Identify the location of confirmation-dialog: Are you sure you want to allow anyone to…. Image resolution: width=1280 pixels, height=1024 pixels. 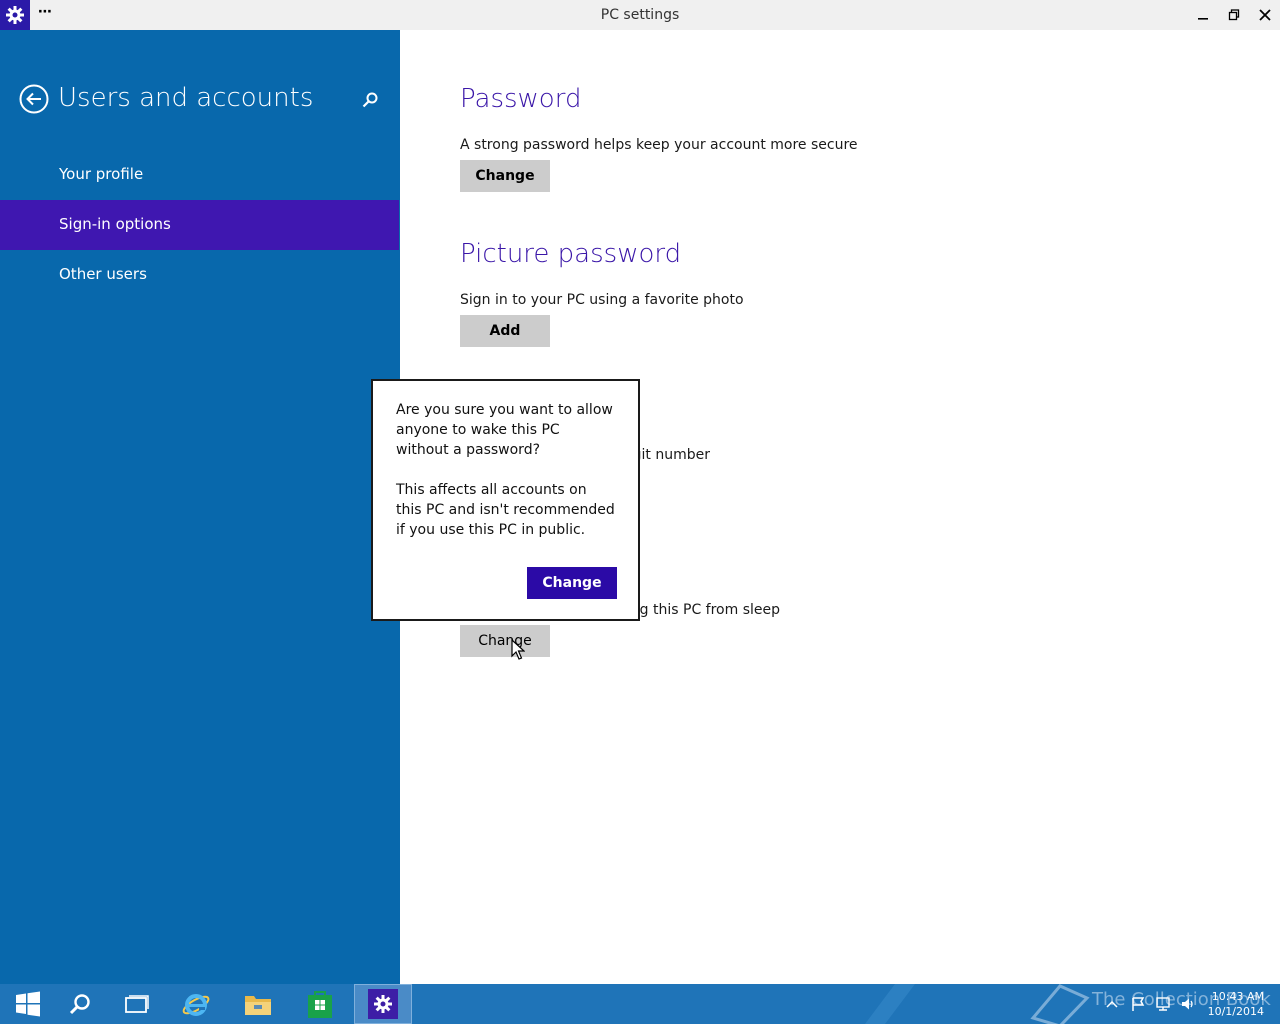
(505, 500).